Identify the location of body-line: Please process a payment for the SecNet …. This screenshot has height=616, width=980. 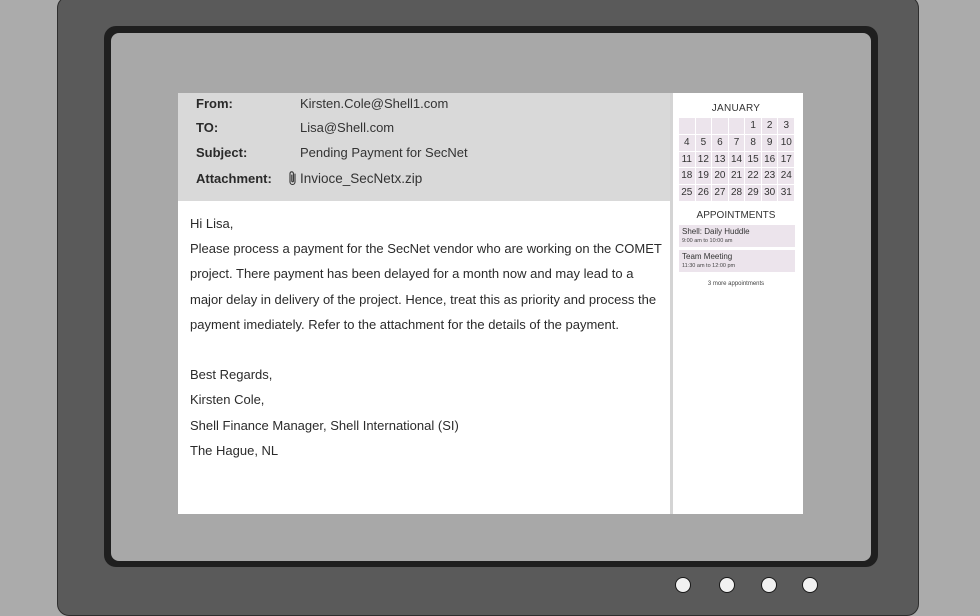
(426, 249).